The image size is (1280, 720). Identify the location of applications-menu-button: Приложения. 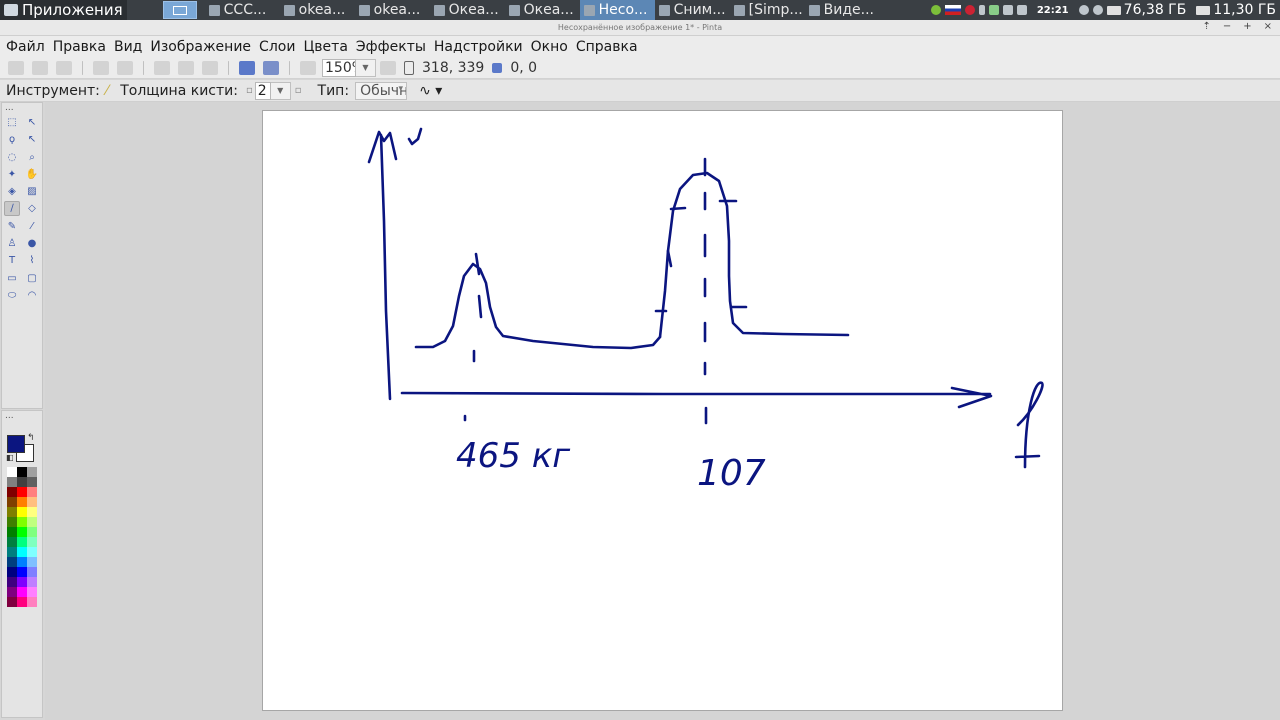
(63, 10).